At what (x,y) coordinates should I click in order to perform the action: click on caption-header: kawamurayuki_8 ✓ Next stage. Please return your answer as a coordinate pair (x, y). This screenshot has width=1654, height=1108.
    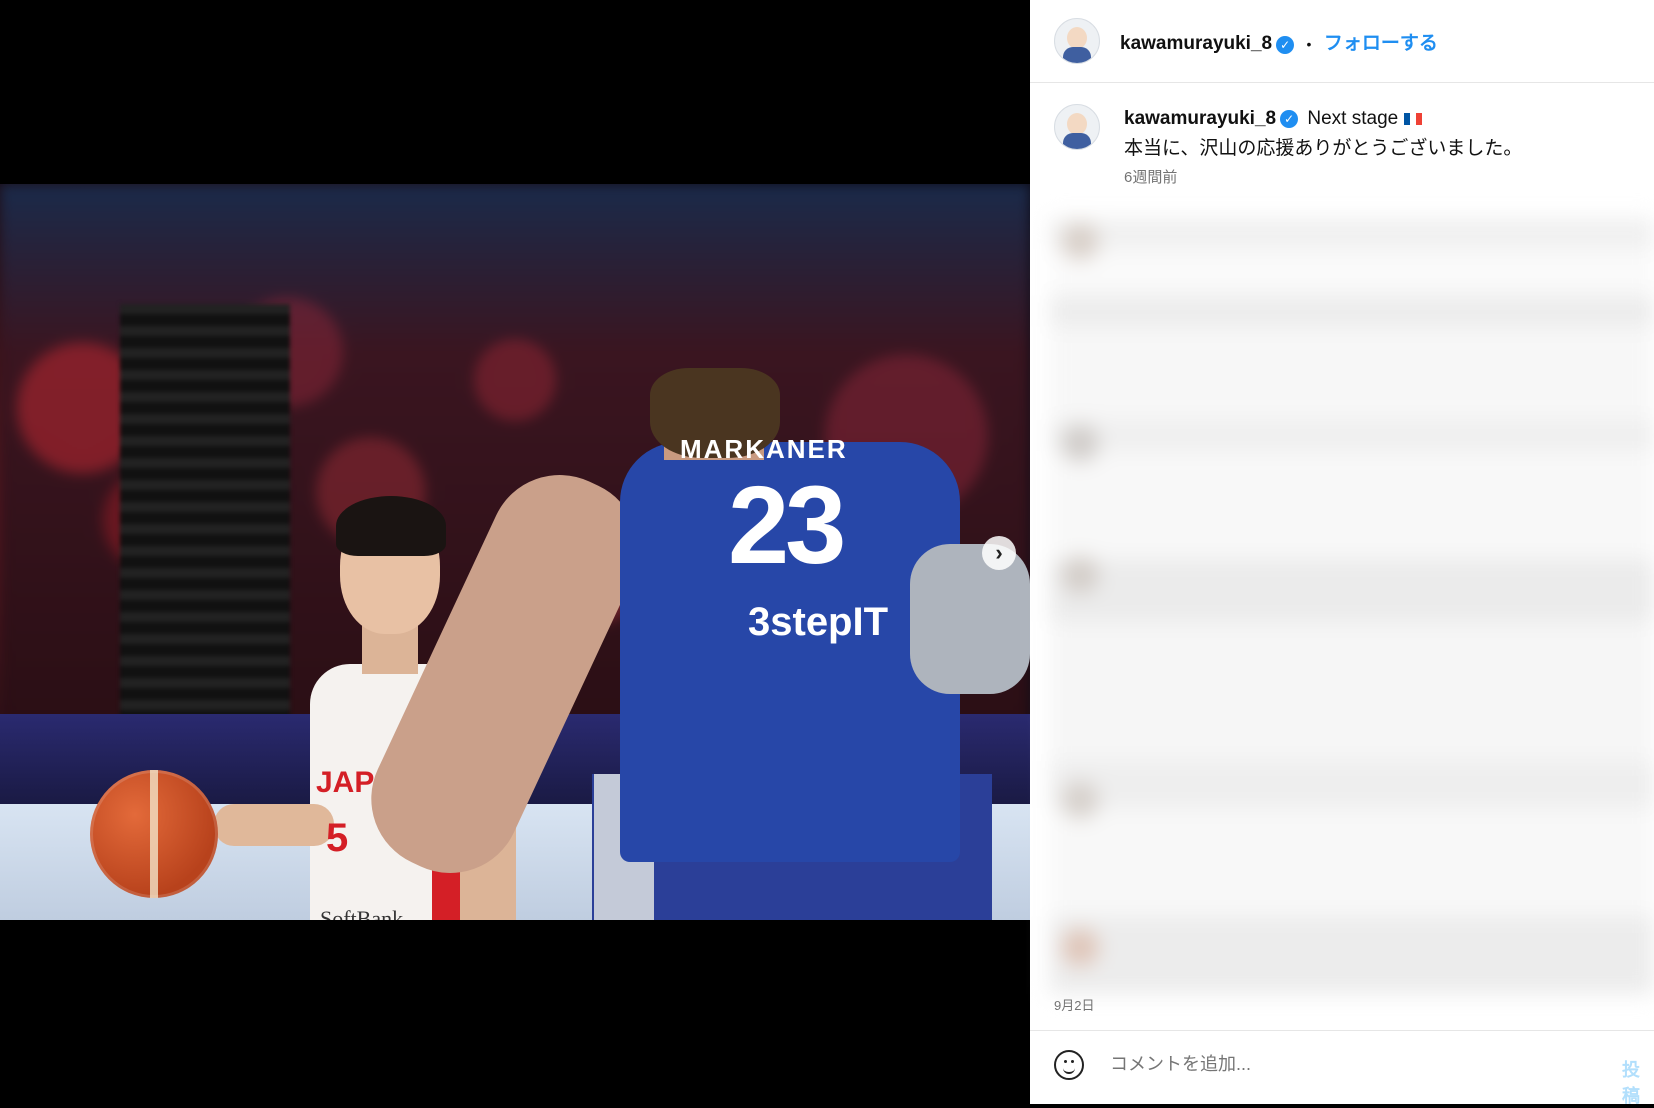
    Looking at the image, I should click on (1273, 119).